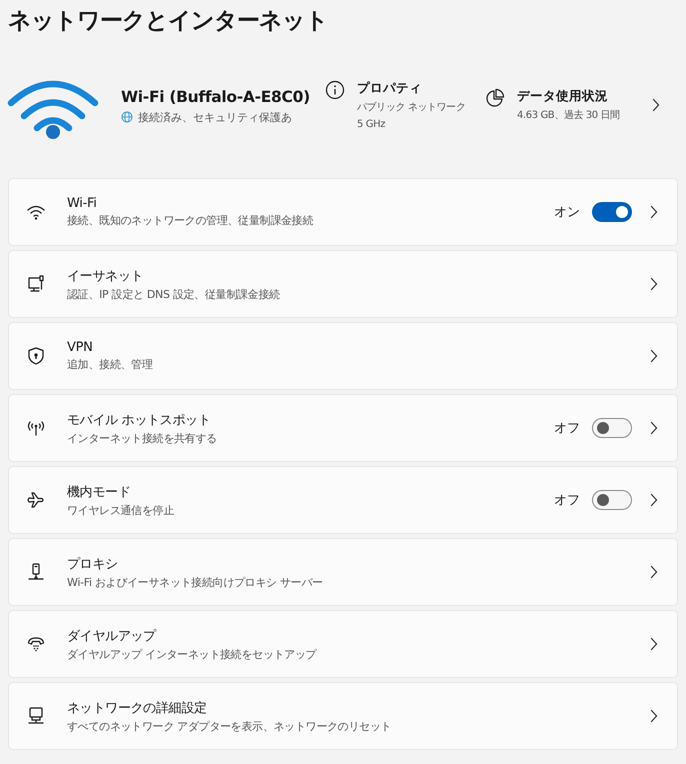 The image size is (686, 764). I want to click on settings-row: 機内モード ワイヤレス通信を停止 オフ, so click(343, 500).